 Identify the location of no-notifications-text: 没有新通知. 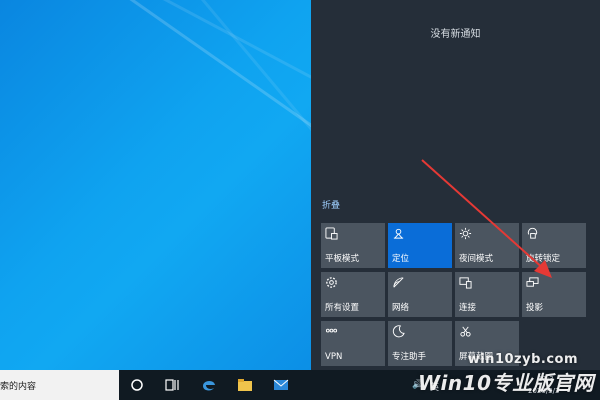
(455, 34).